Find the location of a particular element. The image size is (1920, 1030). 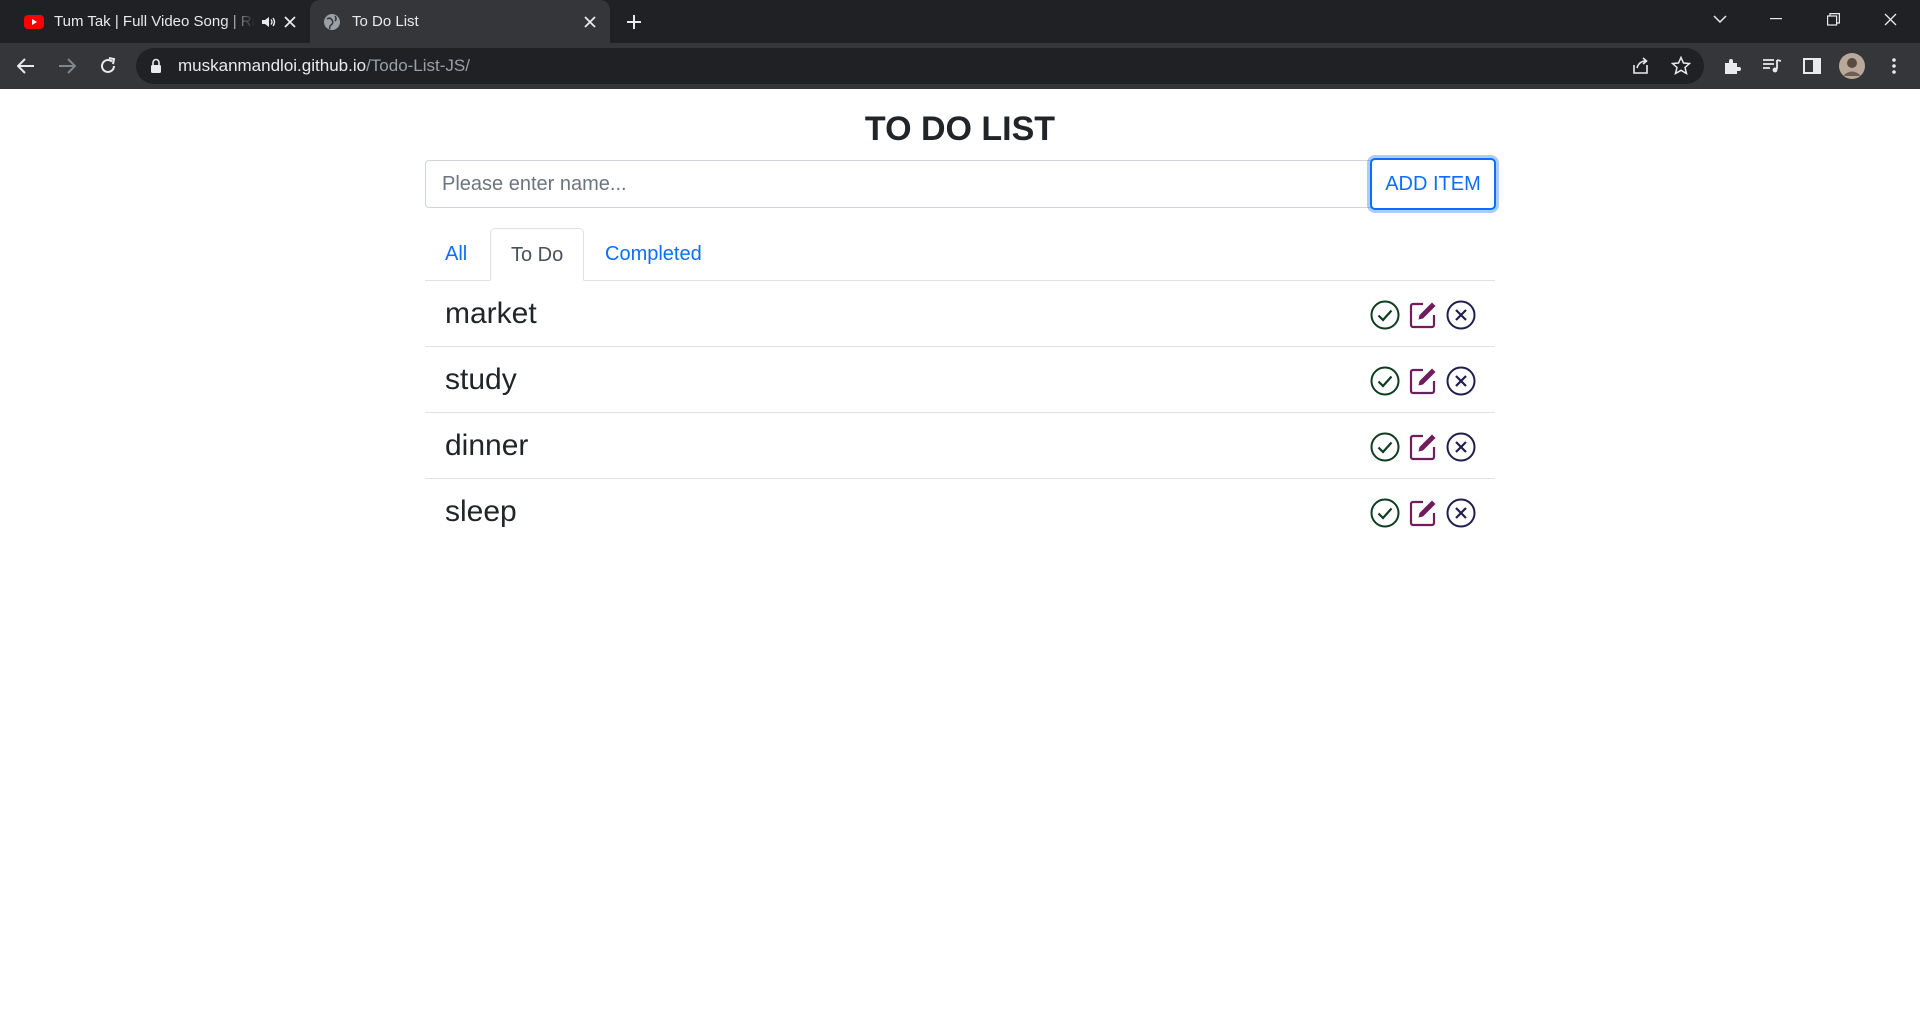

item-text: sleep is located at coordinates (481, 511).